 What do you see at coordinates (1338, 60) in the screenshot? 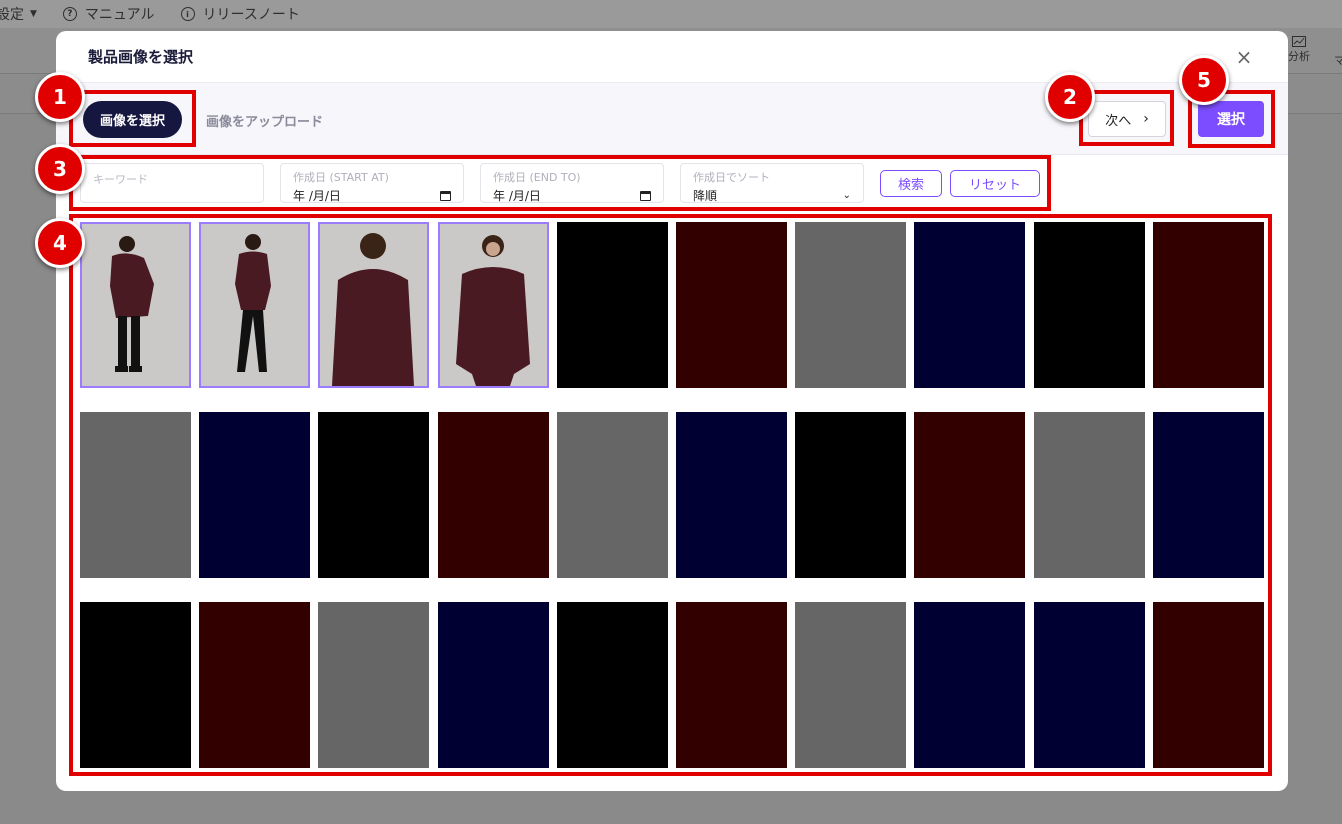
I see `ma-nav-label: マ` at bounding box center [1338, 60].